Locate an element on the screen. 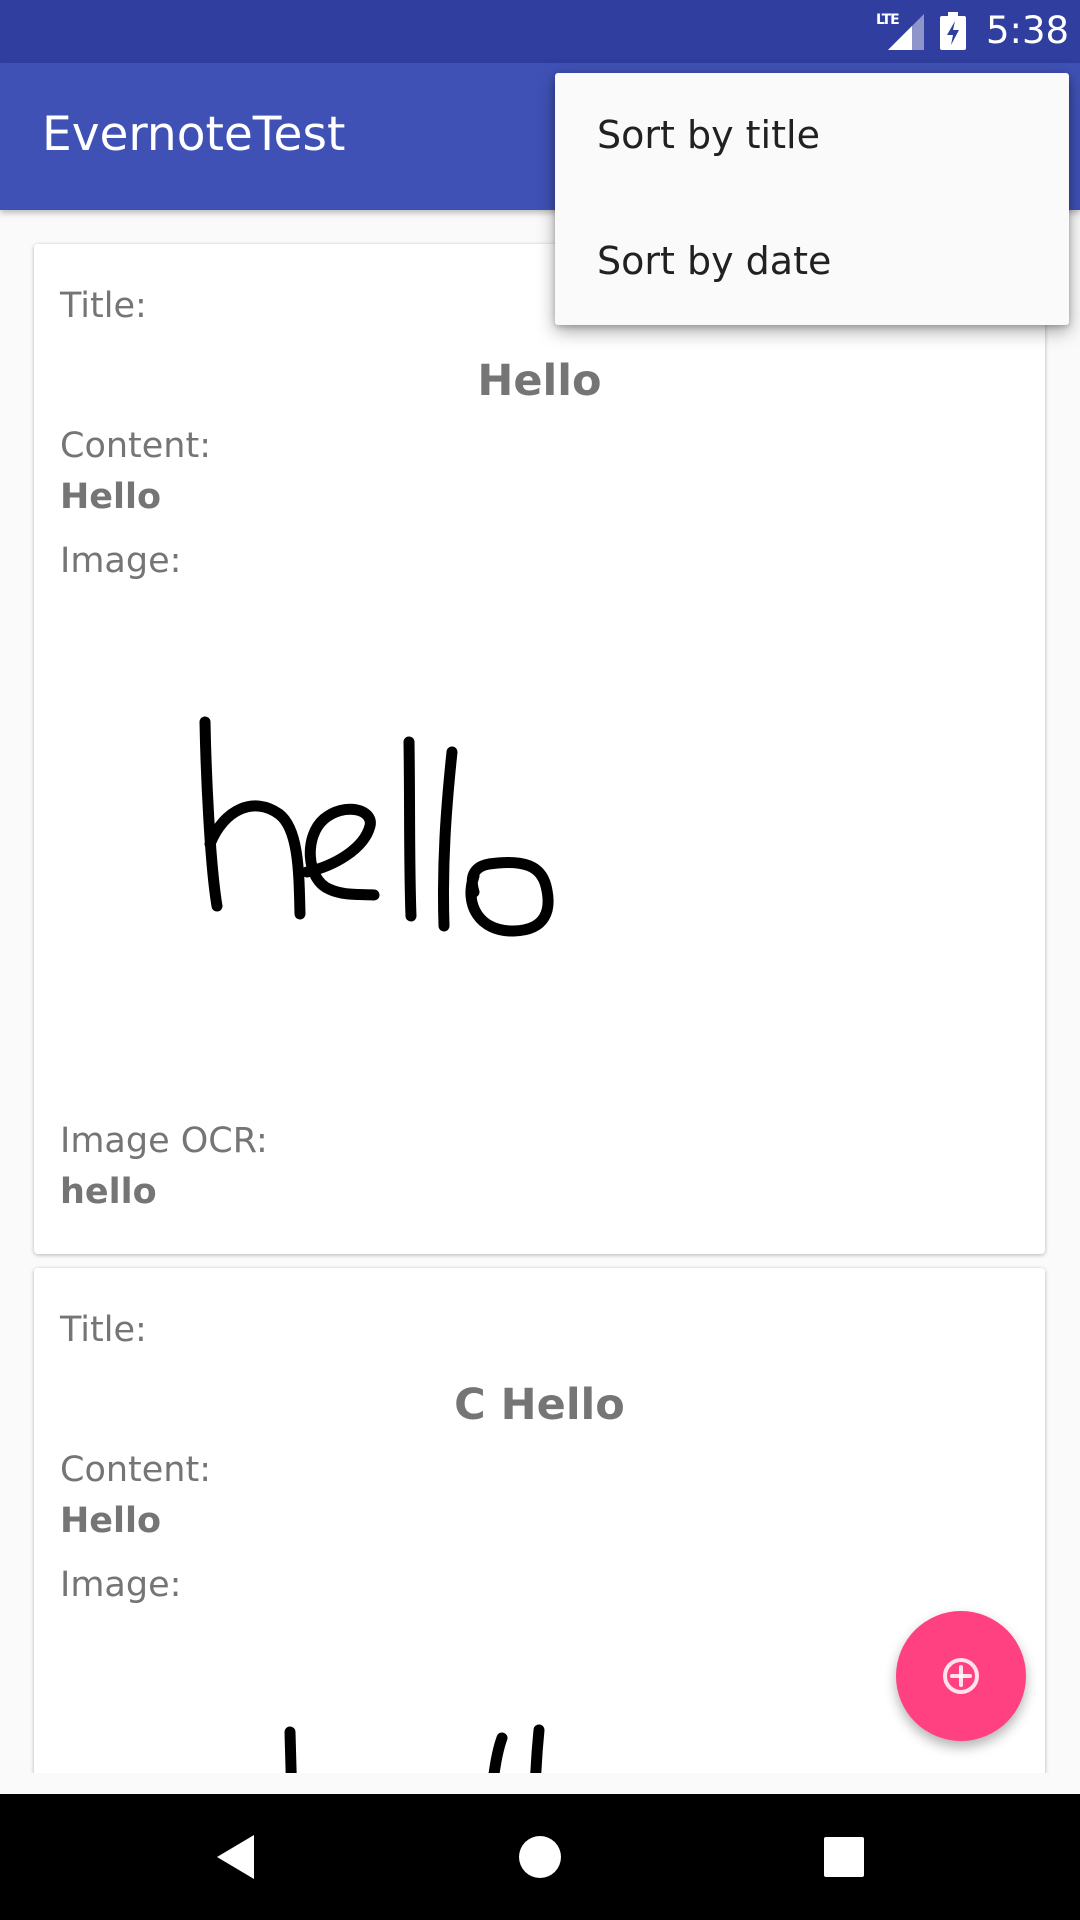  status-time: 5:38 is located at coordinates (1028, 30).